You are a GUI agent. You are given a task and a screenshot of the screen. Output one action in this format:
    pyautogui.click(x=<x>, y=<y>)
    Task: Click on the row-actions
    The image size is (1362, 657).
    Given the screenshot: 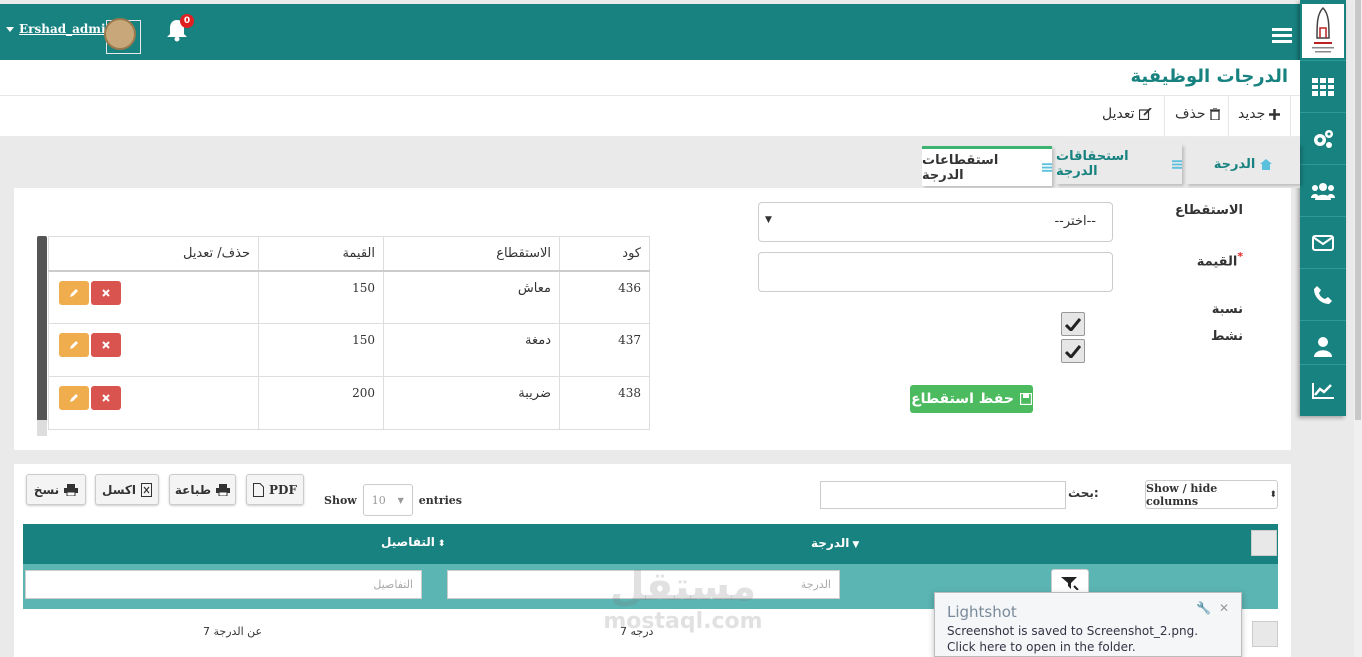 What is the action you would take?
    pyautogui.click(x=153, y=350)
    